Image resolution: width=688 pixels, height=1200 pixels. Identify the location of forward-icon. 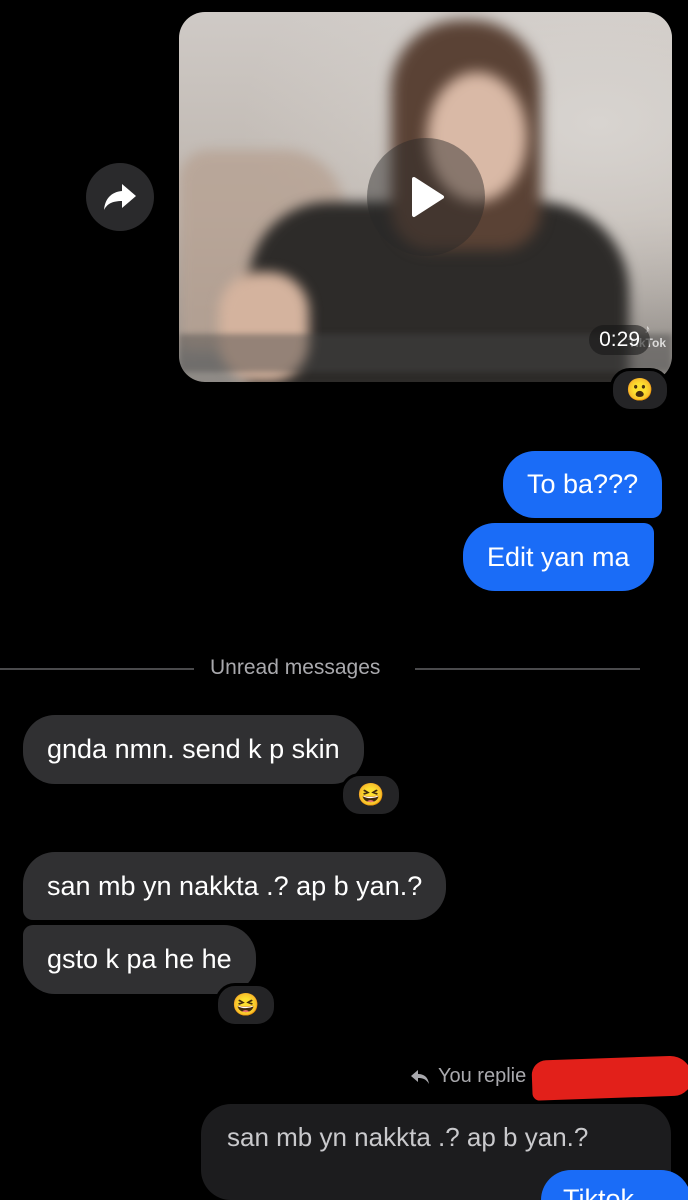
(120, 197).